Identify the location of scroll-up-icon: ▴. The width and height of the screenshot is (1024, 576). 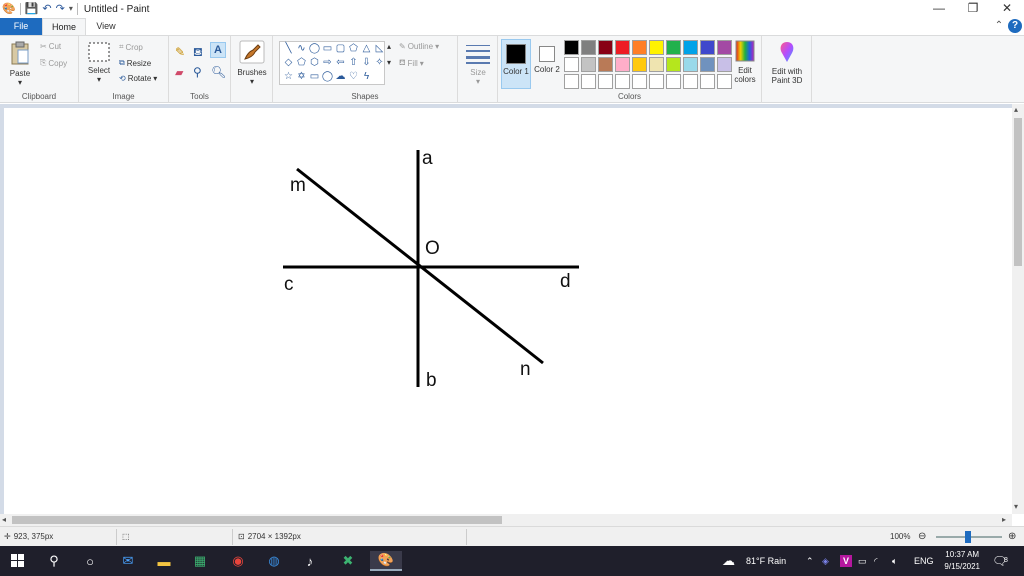
(389, 46).